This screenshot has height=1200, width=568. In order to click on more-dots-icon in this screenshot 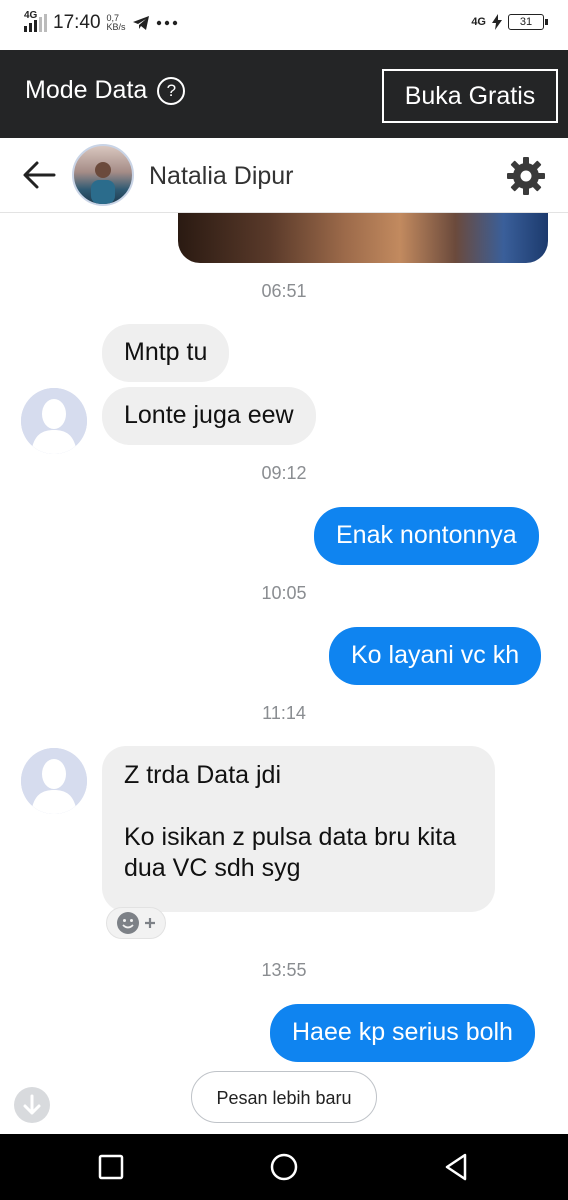, I will do `click(166, 23)`.